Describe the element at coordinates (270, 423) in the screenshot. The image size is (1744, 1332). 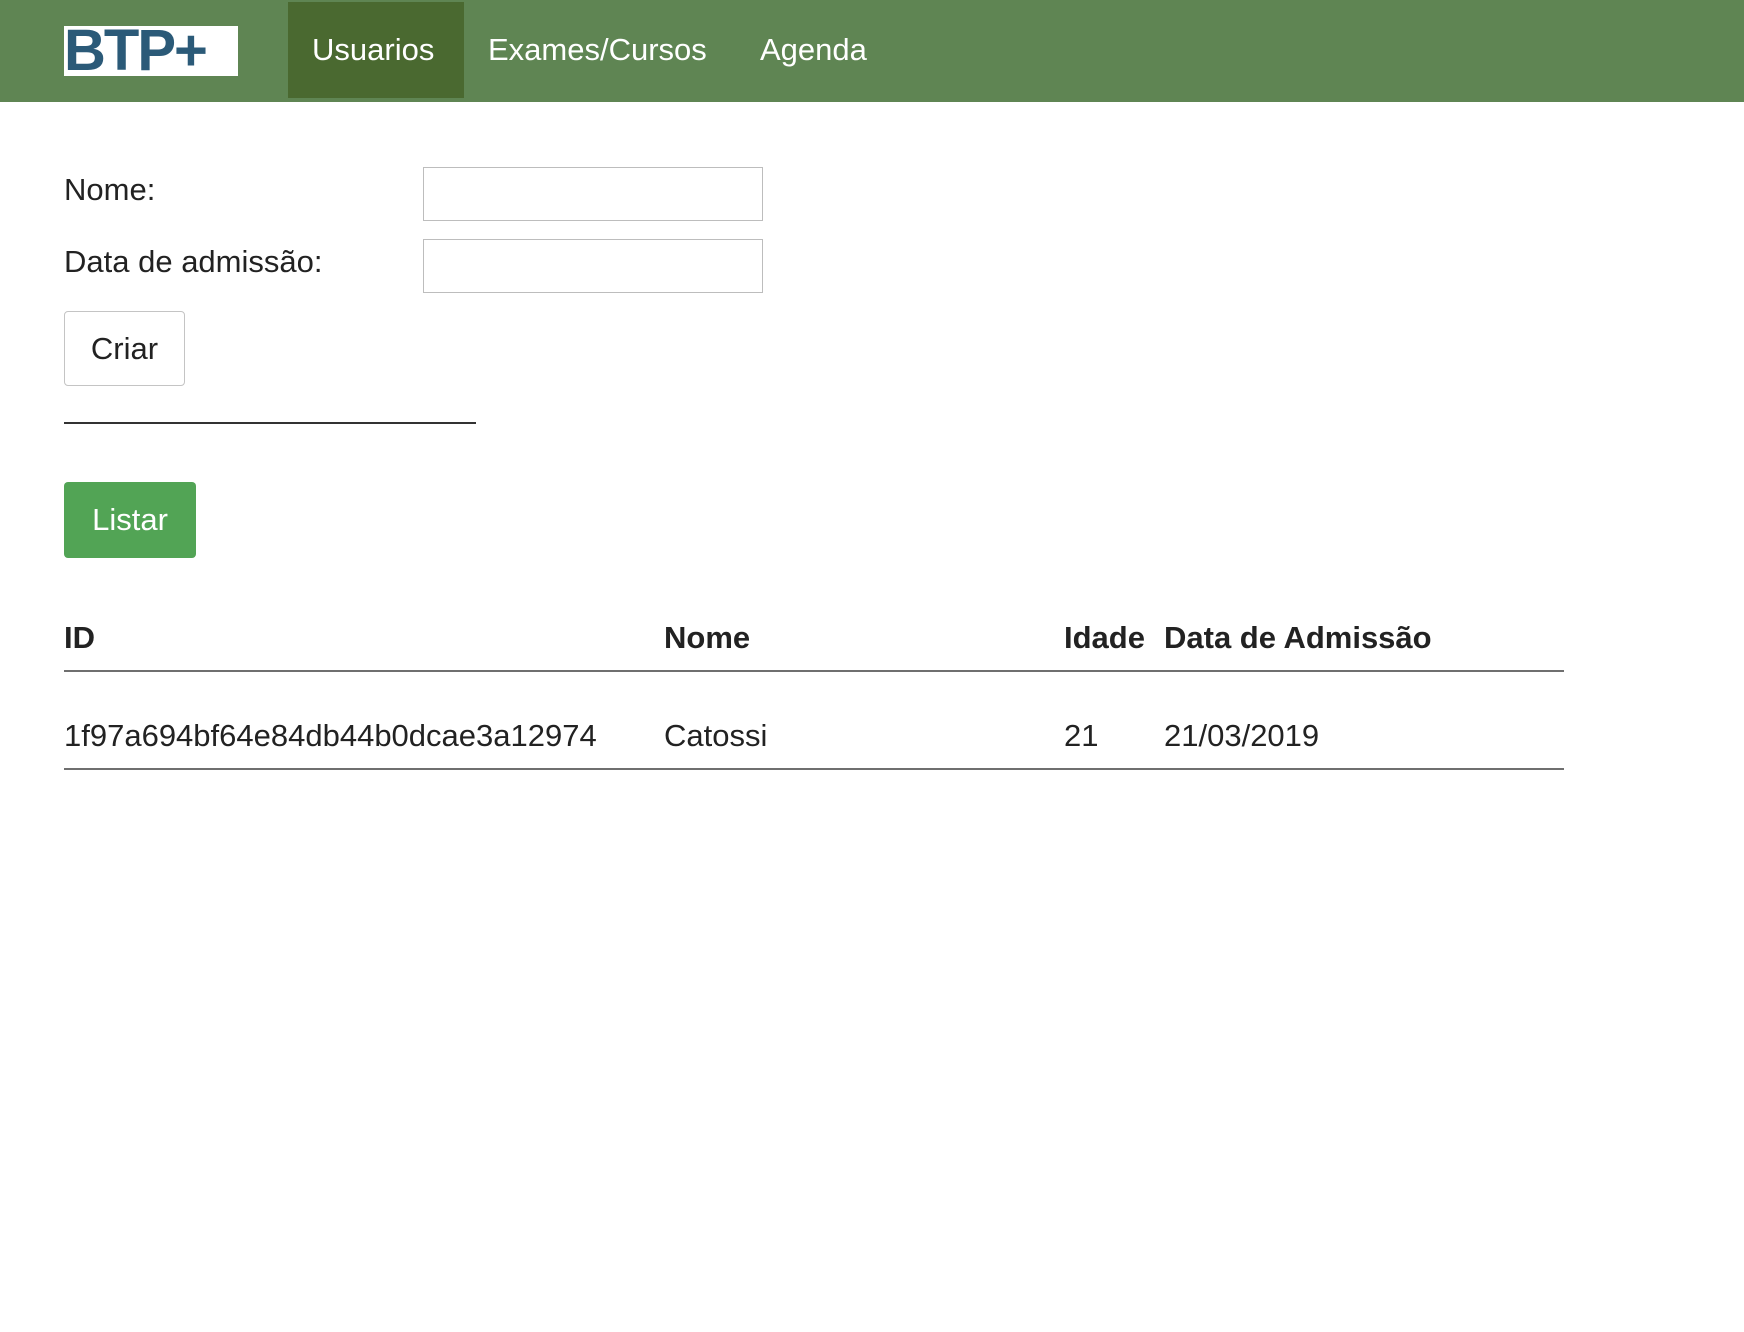
I see `separator-line` at that location.